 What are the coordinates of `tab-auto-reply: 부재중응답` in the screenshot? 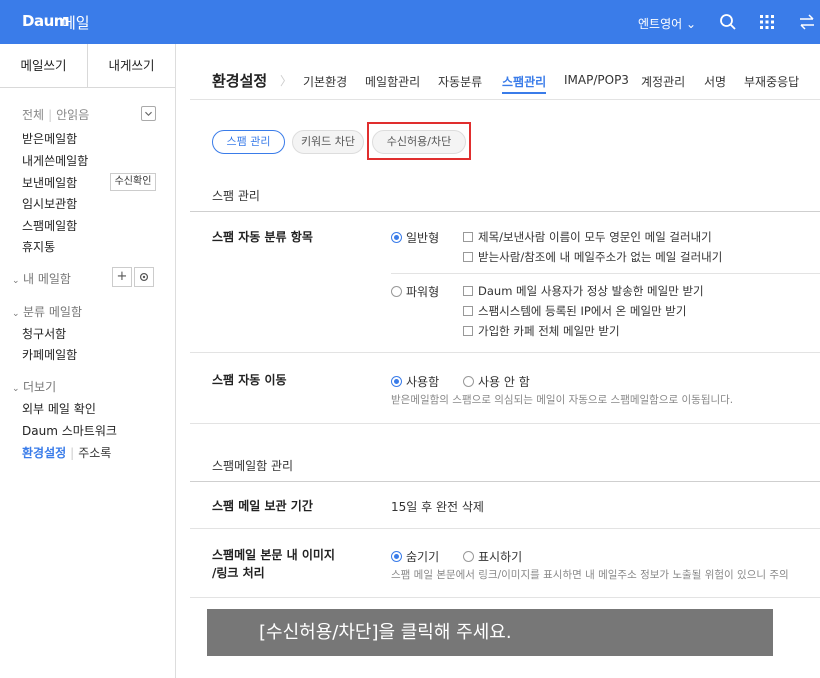 It's located at (771, 81).